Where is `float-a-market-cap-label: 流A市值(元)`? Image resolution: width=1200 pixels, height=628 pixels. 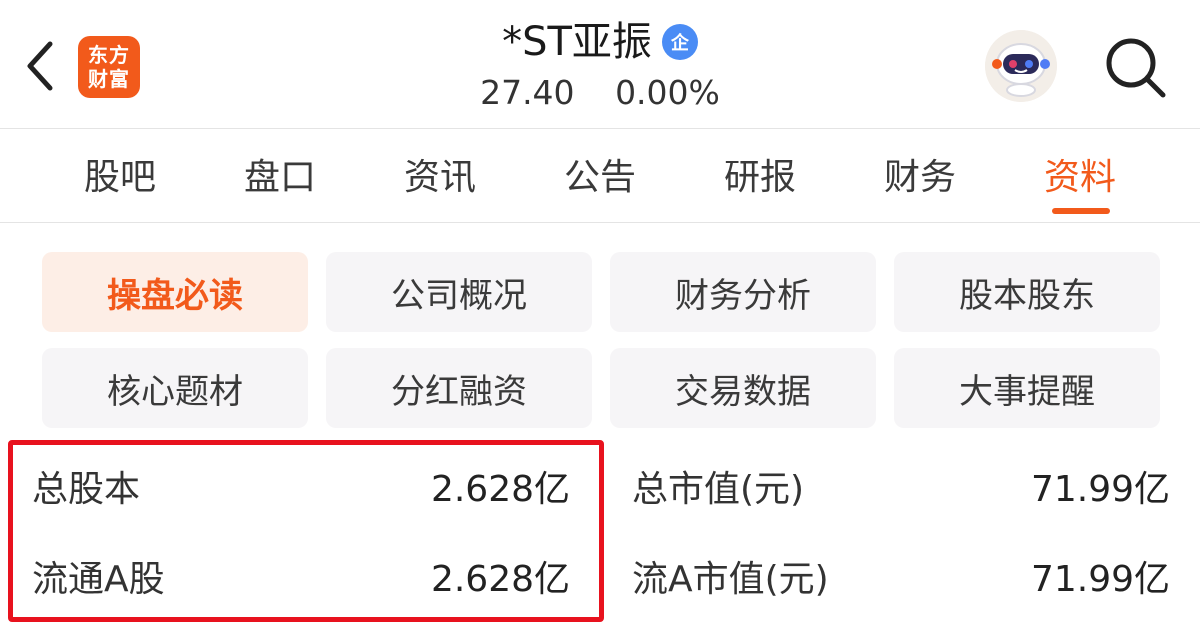 float-a-market-cap-label: 流A市值(元) is located at coordinates (730, 579).